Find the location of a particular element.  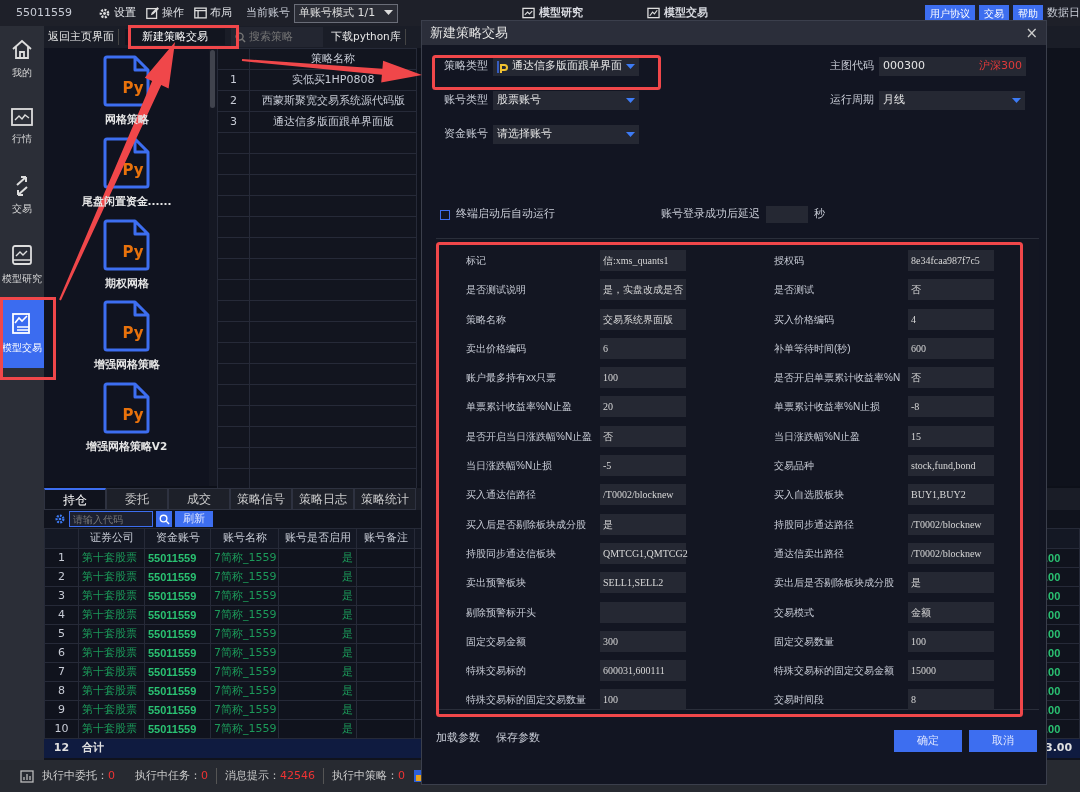

checkbox-label: 终端启动后自动运行 is located at coordinates (505, 214).